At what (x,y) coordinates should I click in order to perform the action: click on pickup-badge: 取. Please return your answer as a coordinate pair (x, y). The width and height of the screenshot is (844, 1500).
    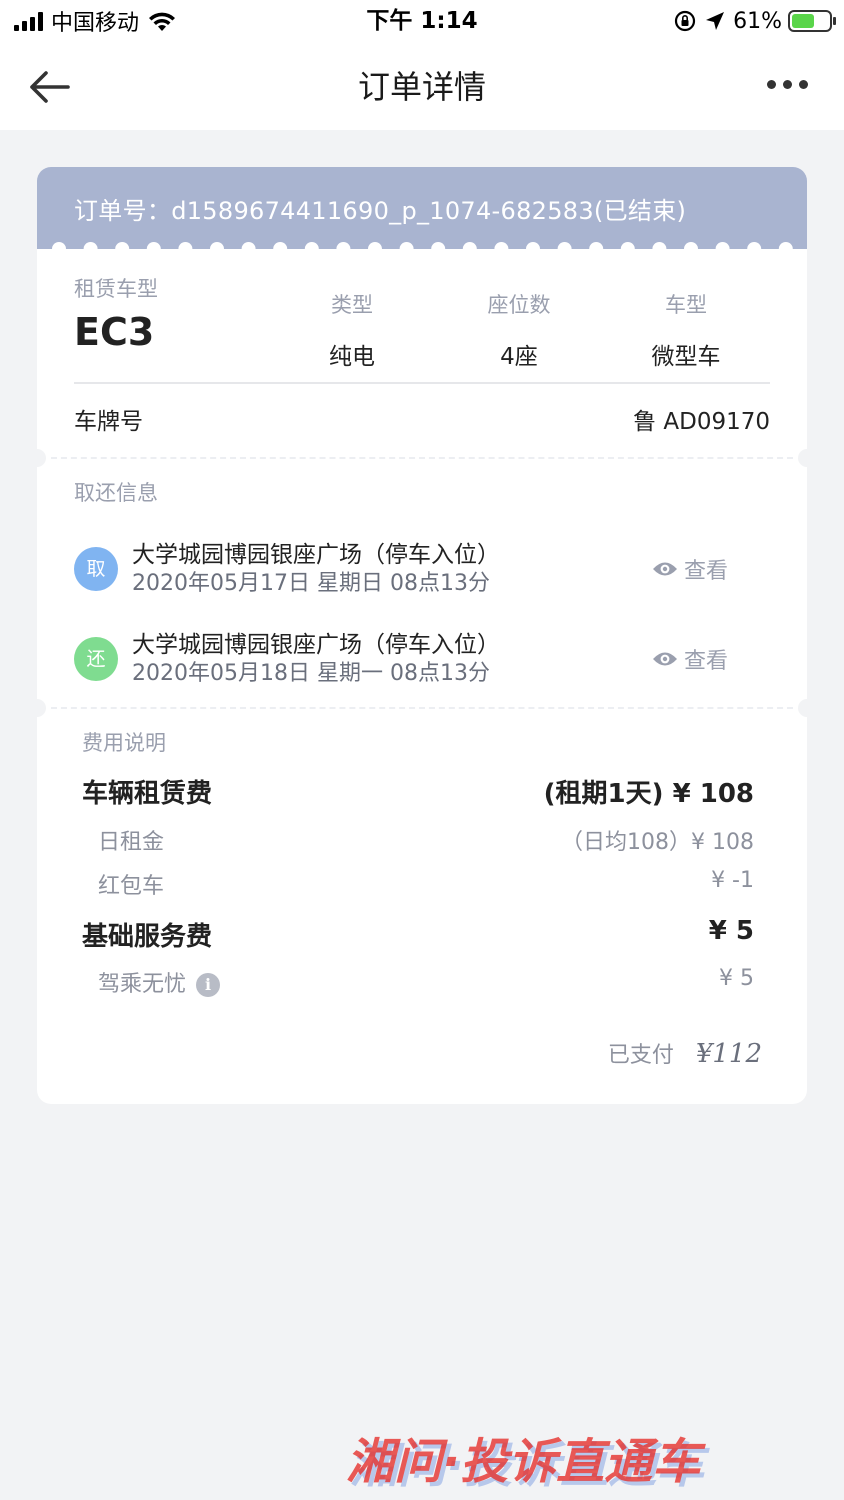
    Looking at the image, I should click on (96, 569).